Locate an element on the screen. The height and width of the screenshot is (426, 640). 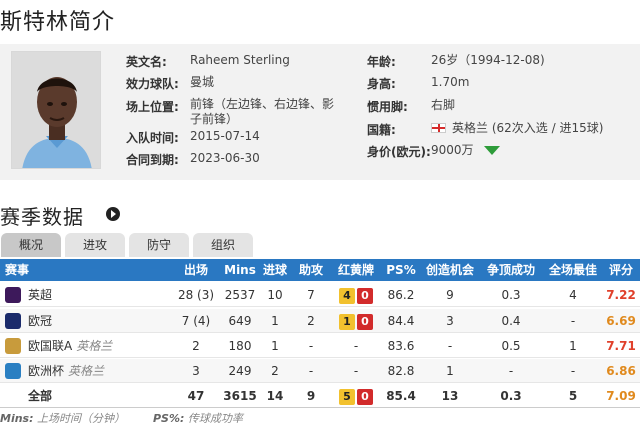
header-competition: 赛事 is located at coordinates (35, 270).